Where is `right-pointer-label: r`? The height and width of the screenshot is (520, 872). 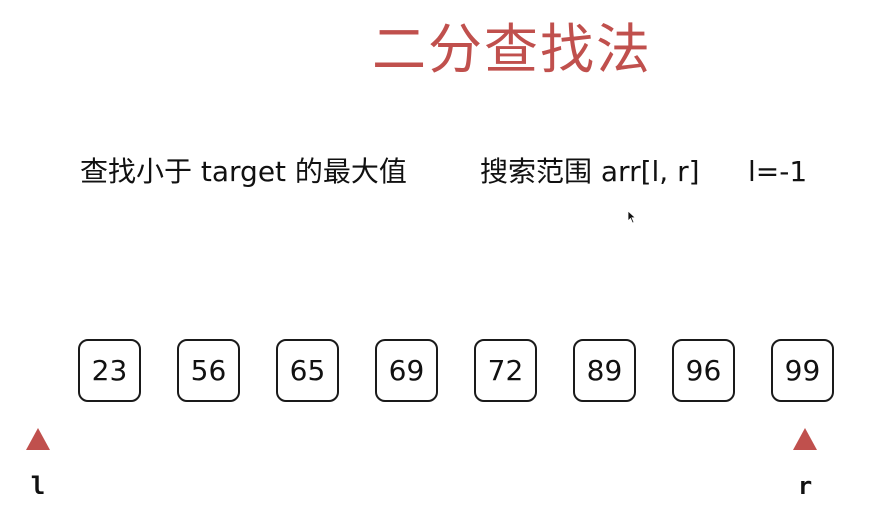
right-pointer-label: r is located at coordinates (805, 486).